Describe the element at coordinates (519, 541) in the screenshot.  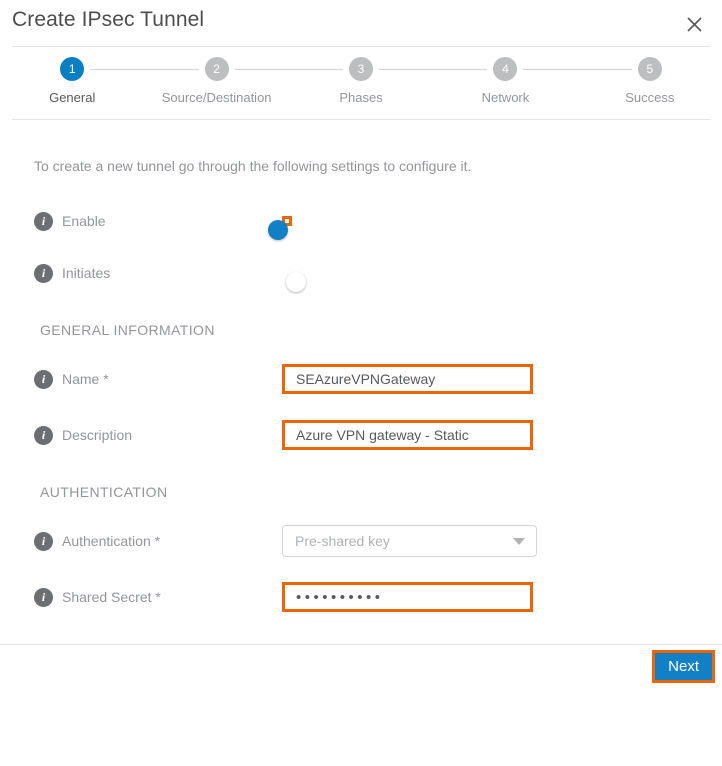
I see `chevron-down-icon` at that location.